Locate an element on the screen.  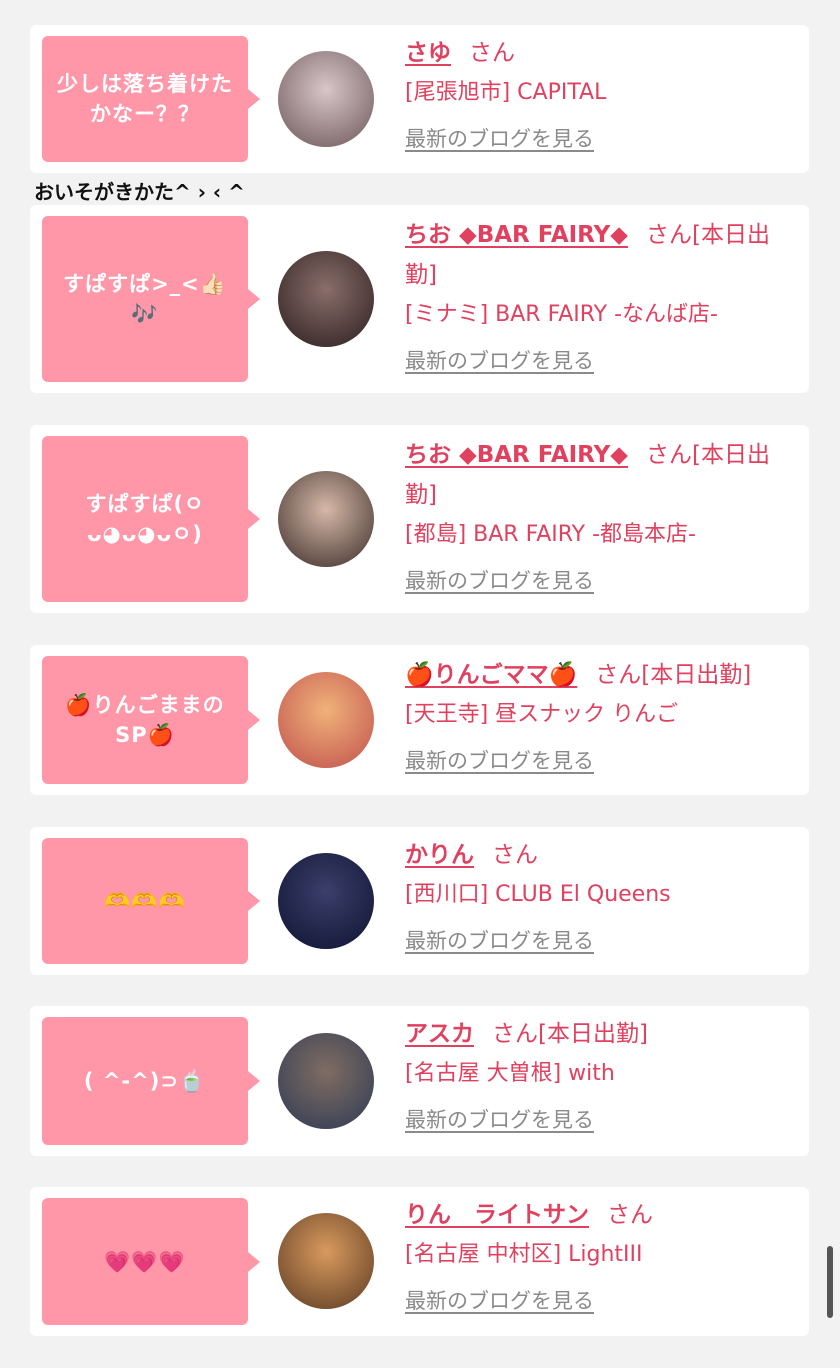
comment-bubble: 🍎りんごままのSP🍎 is located at coordinates (151, 720).